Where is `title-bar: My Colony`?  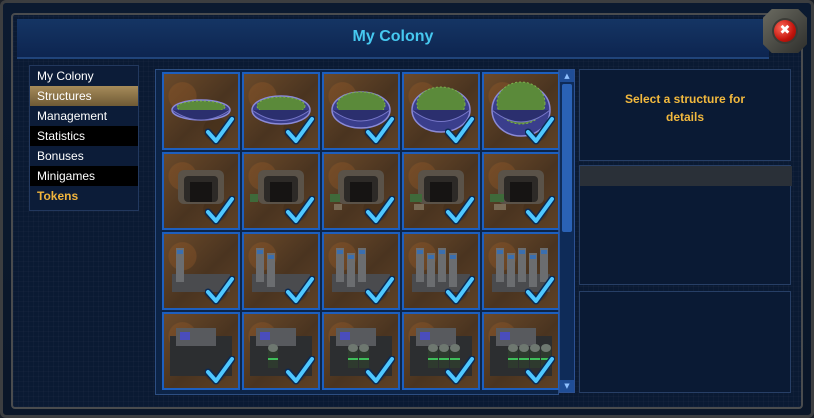
title-bar: My Colony is located at coordinates (393, 39).